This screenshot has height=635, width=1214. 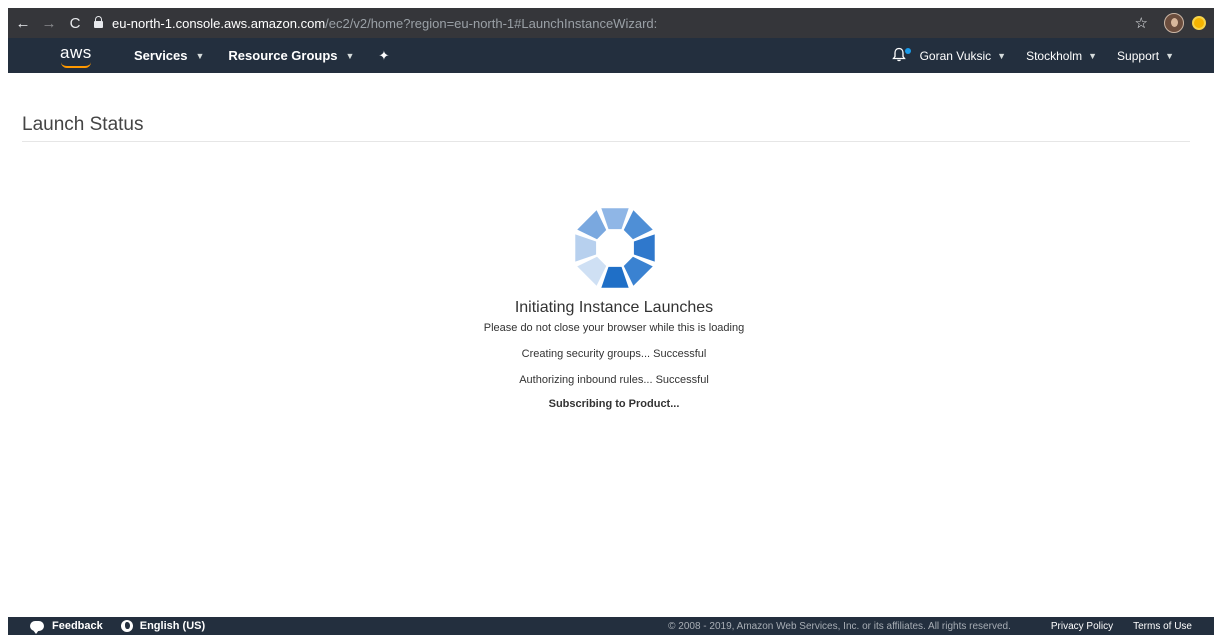 I want to click on aws-logo: aws, so click(x=78, y=56).